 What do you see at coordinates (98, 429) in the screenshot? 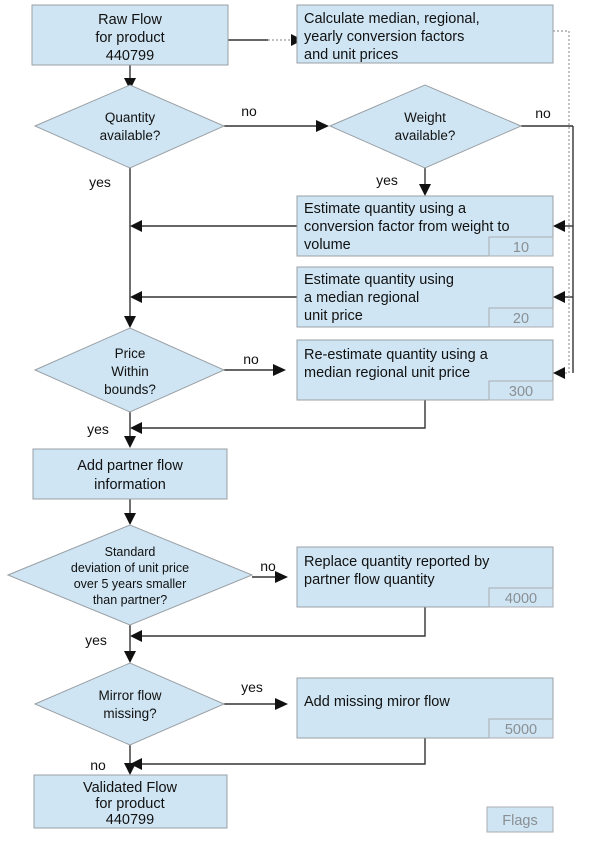
I see `edge-label-price-yes: yes` at bounding box center [98, 429].